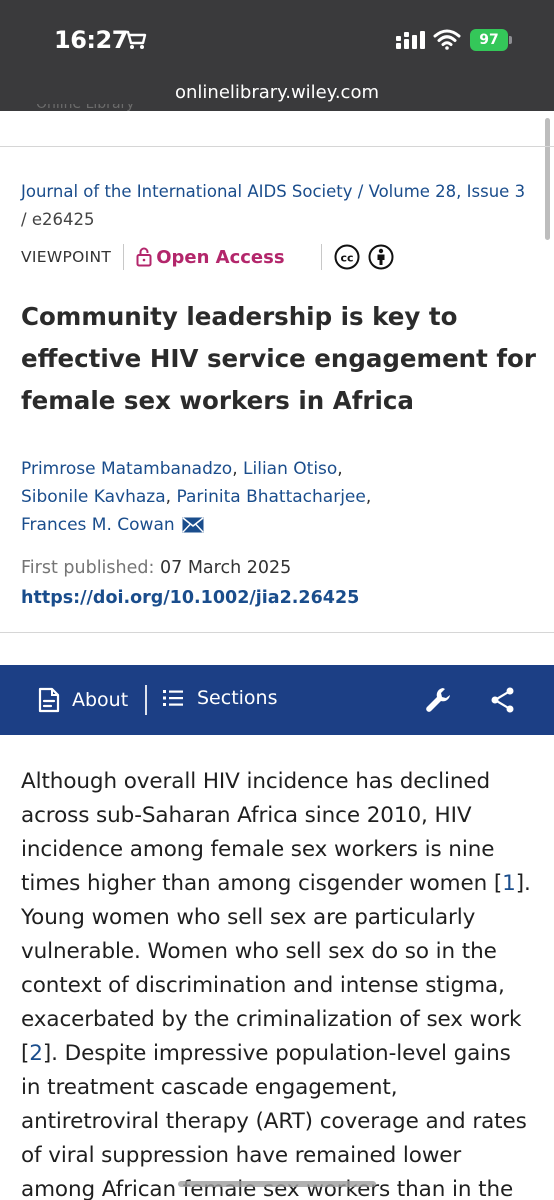  Describe the element at coordinates (124, 257) in the screenshot. I see `meta-divider` at that location.